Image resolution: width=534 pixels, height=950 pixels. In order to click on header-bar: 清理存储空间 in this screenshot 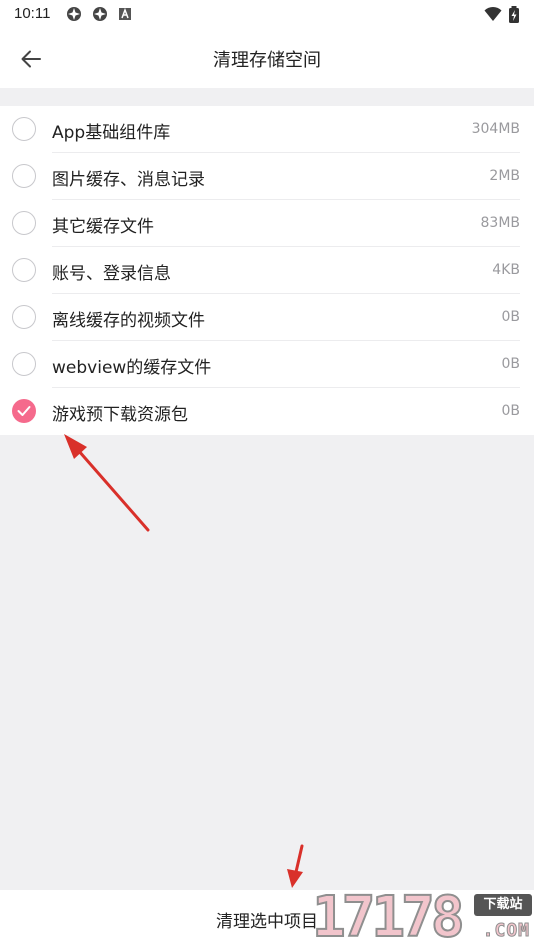, I will do `click(267, 59)`.